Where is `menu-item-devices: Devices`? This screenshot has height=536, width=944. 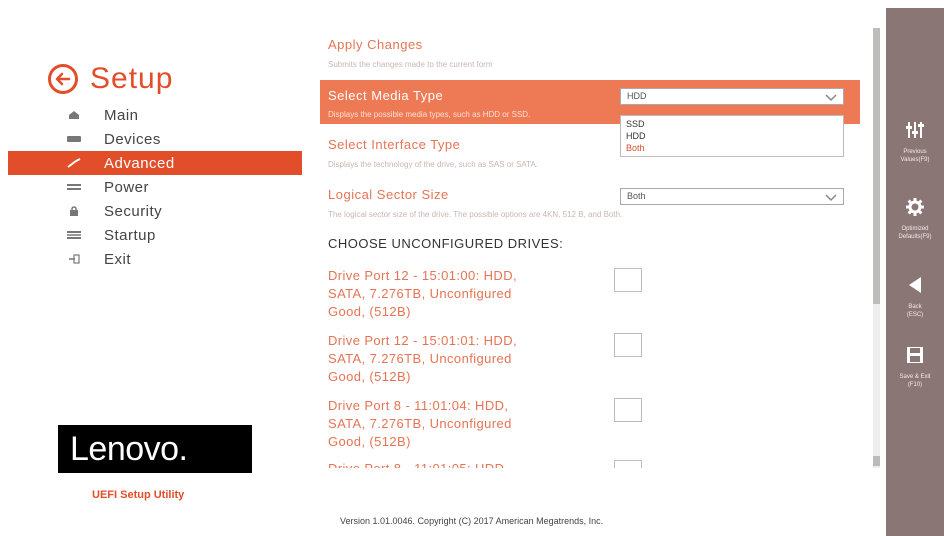 menu-item-devices: Devices is located at coordinates (155, 139).